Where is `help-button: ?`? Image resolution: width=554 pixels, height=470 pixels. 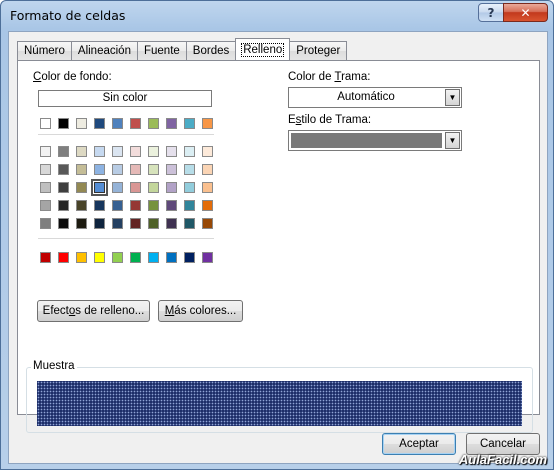
help-button: ? is located at coordinates (491, 12).